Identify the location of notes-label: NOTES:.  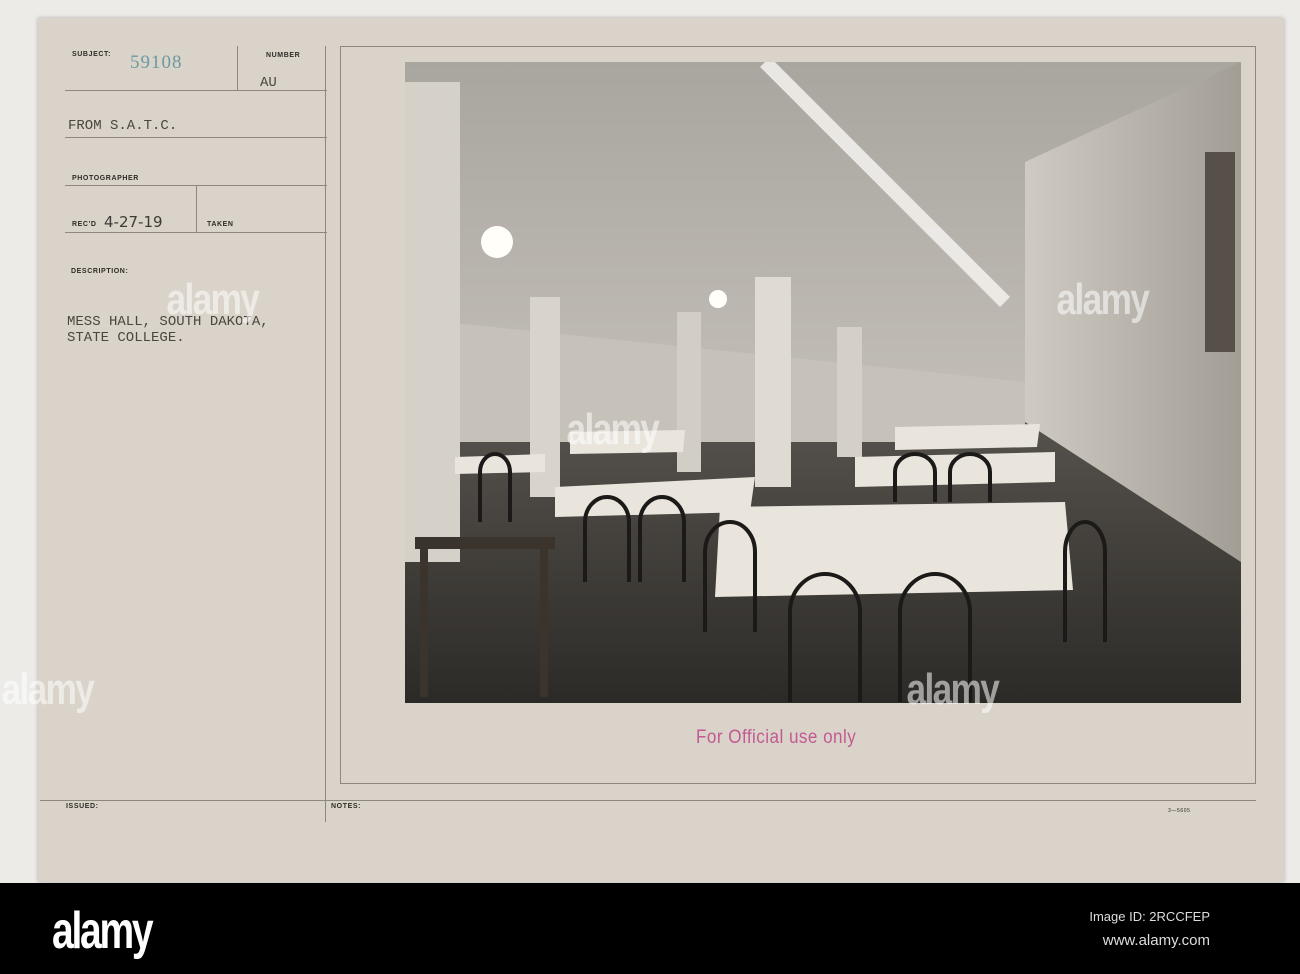
(346, 806).